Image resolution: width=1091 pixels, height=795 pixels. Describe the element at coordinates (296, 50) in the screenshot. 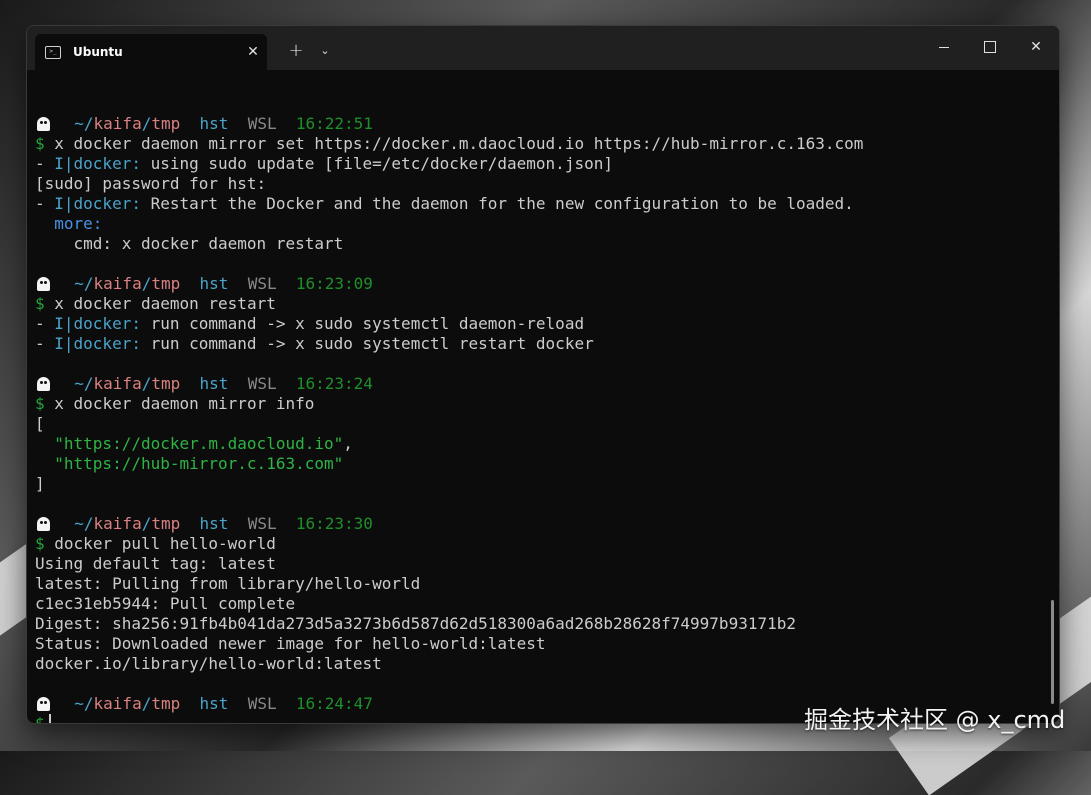

I see `new-tab-button: +` at that location.